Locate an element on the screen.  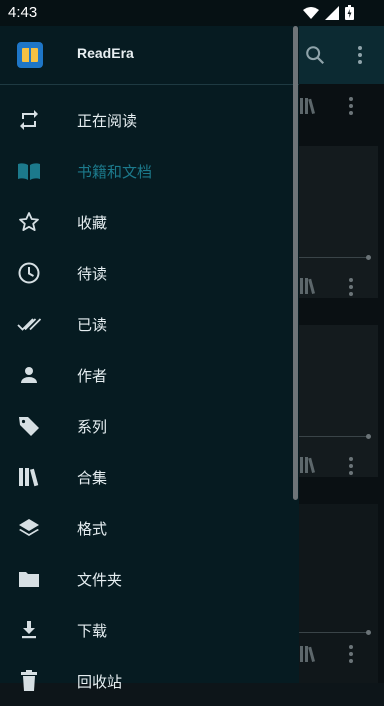
drawer-item-label: 系列 is located at coordinates (92, 427).